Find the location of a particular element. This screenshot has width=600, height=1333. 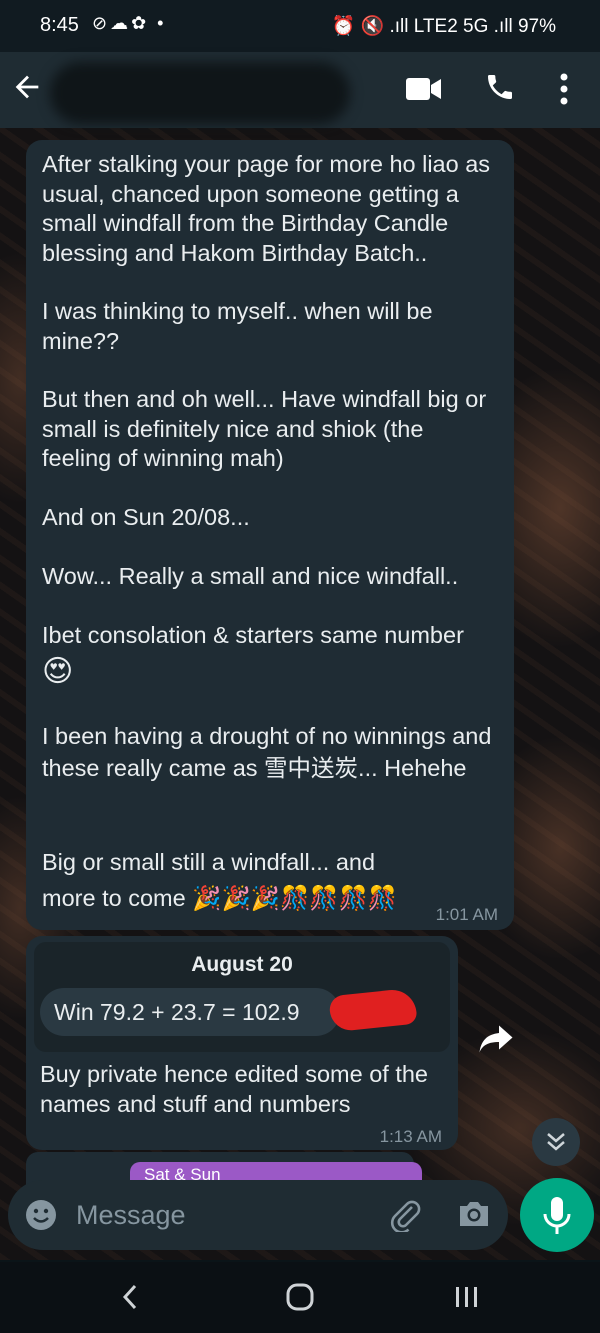

nav-back-icon is located at coordinates (130, 1297).